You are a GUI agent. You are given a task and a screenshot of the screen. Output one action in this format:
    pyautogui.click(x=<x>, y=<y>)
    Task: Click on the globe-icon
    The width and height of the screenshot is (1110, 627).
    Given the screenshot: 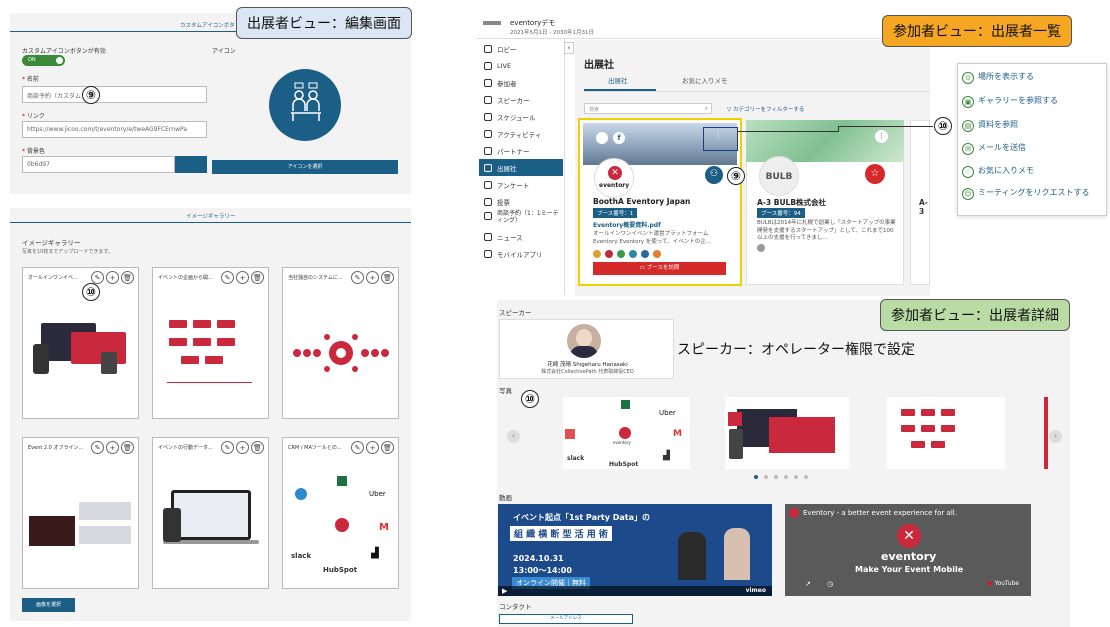 What is the action you would take?
    pyautogui.click(x=602, y=138)
    